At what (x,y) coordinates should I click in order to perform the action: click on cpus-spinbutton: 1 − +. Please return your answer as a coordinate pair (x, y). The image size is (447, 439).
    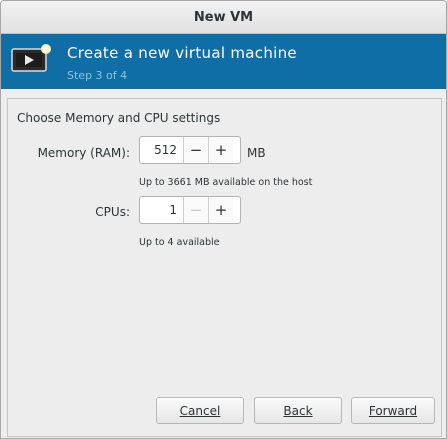
    Looking at the image, I should click on (190, 210).